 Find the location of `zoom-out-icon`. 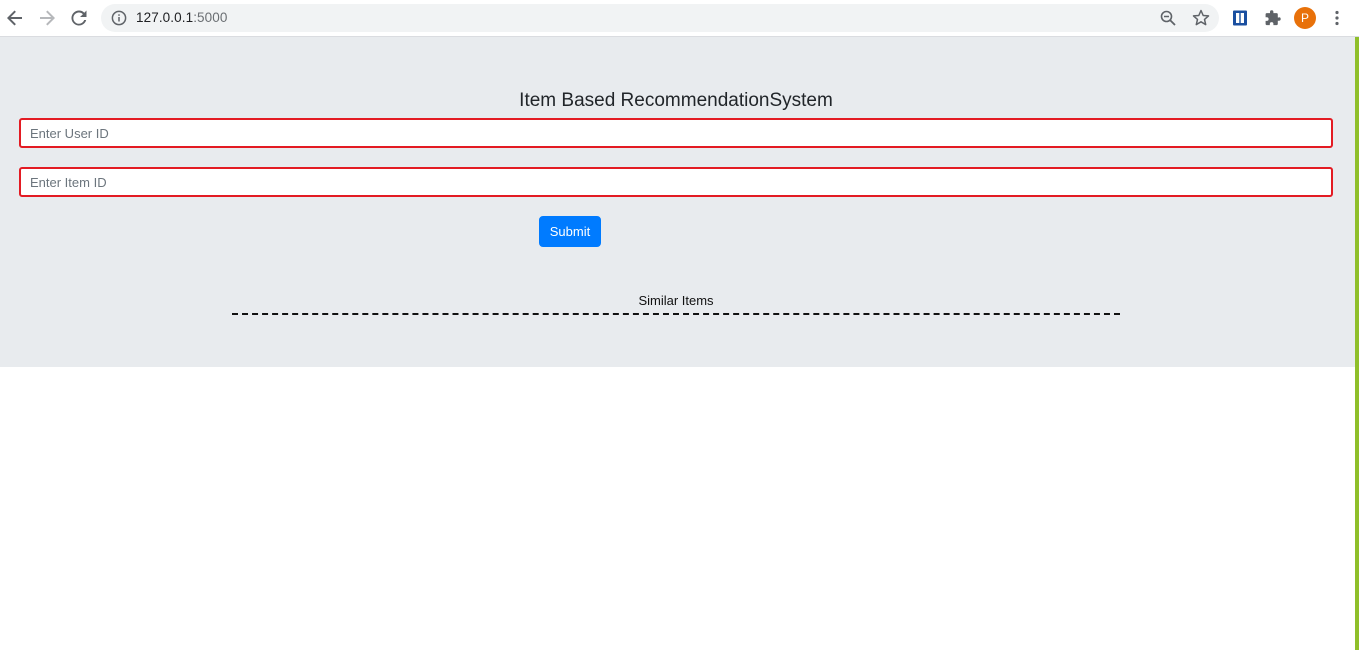

zoom-out-icon is located at coordinates (1168, 18).